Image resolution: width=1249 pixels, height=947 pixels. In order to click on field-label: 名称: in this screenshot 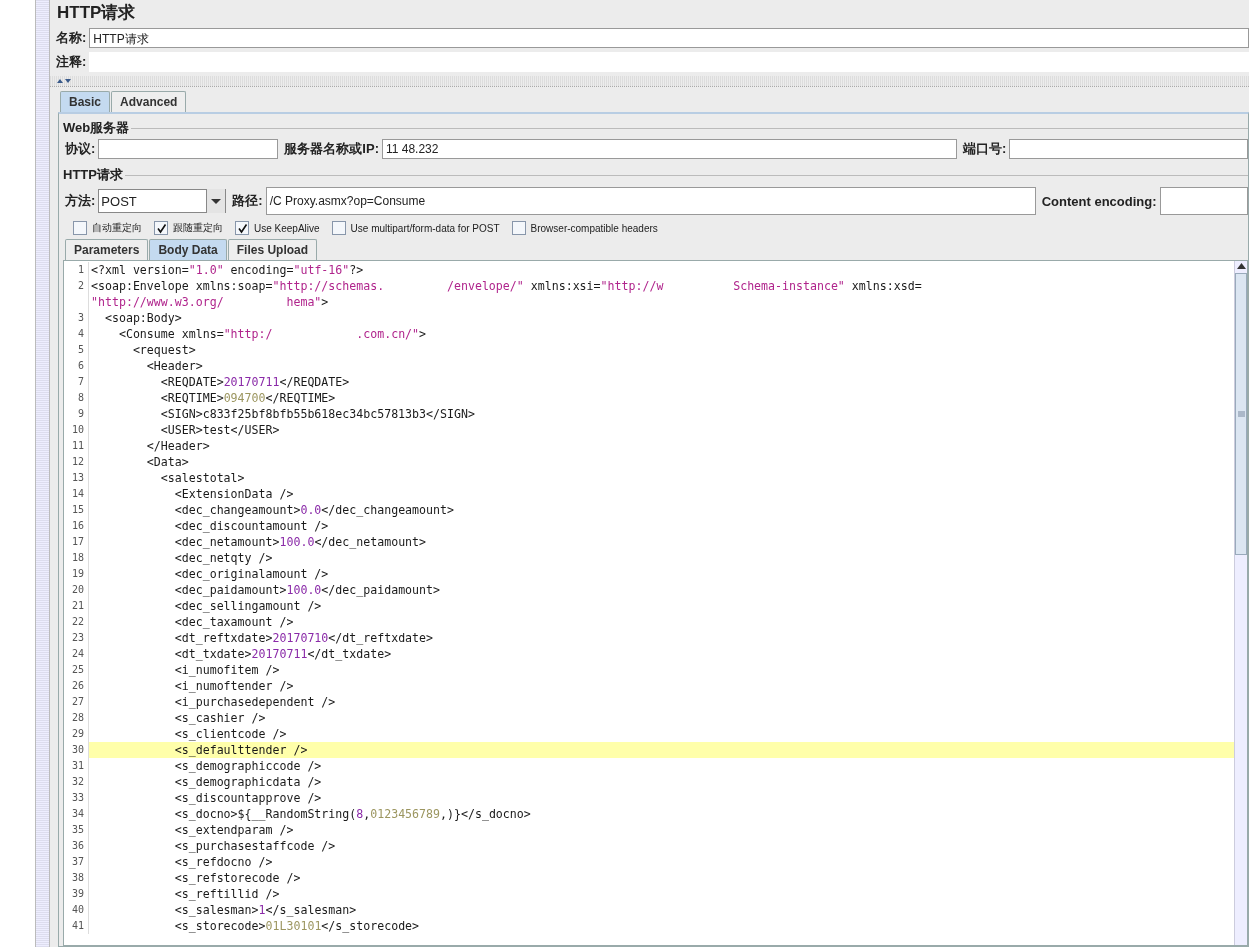, I will do `click(72, 38)`.